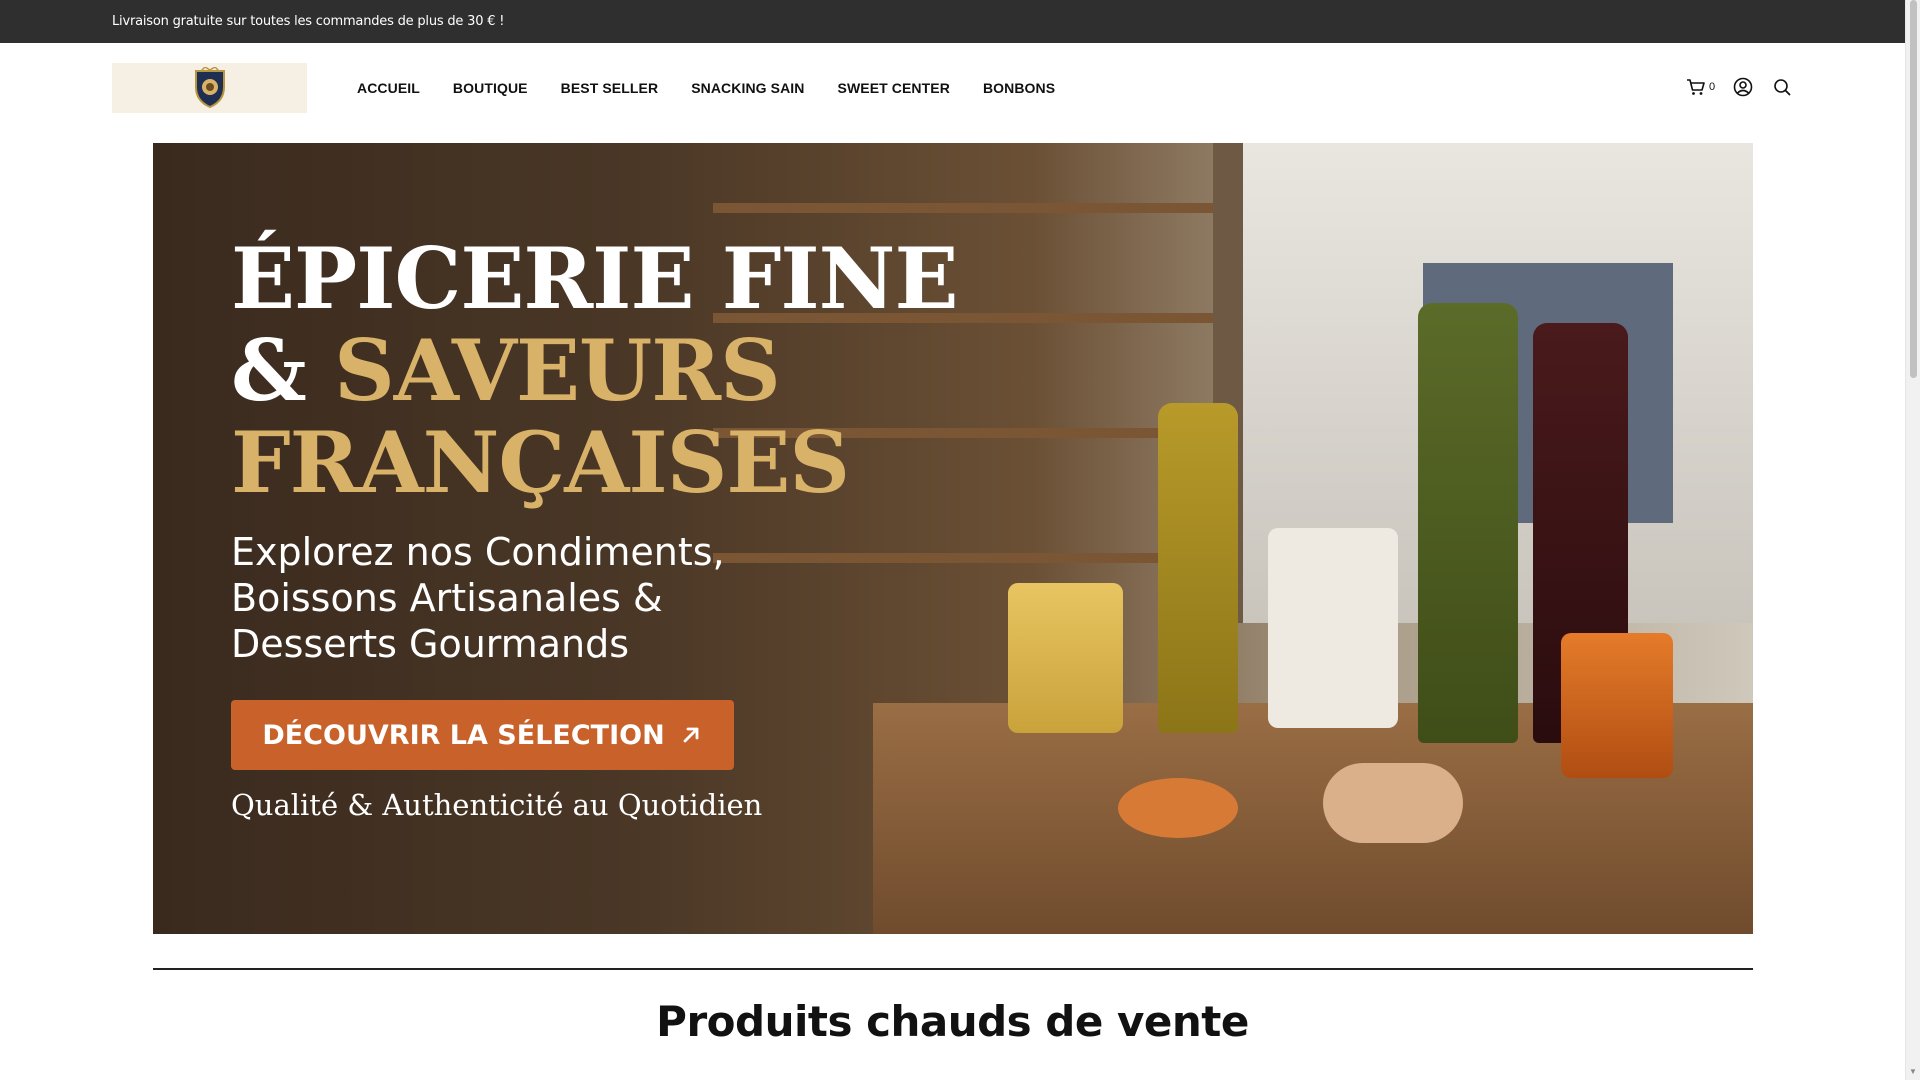  I want to click on hero-title-line2: SAVEURS, so click(557, 370).